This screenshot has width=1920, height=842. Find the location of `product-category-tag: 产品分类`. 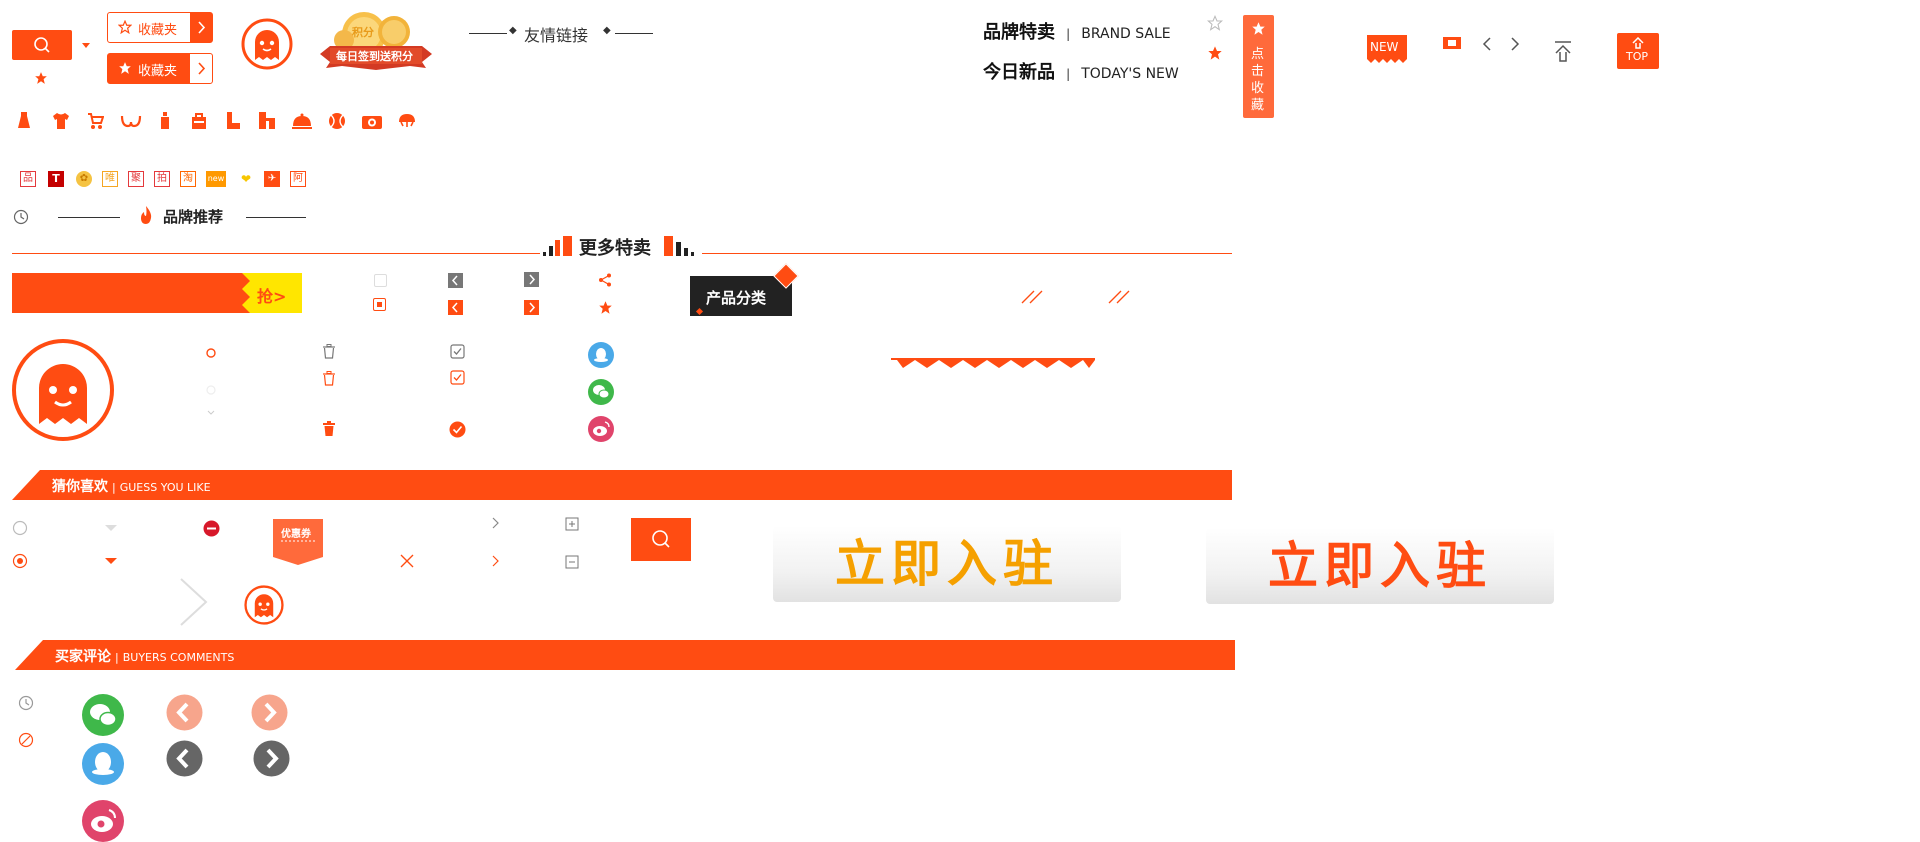

product-category-tag: 产品分类 is located at coordinates (744, 289).